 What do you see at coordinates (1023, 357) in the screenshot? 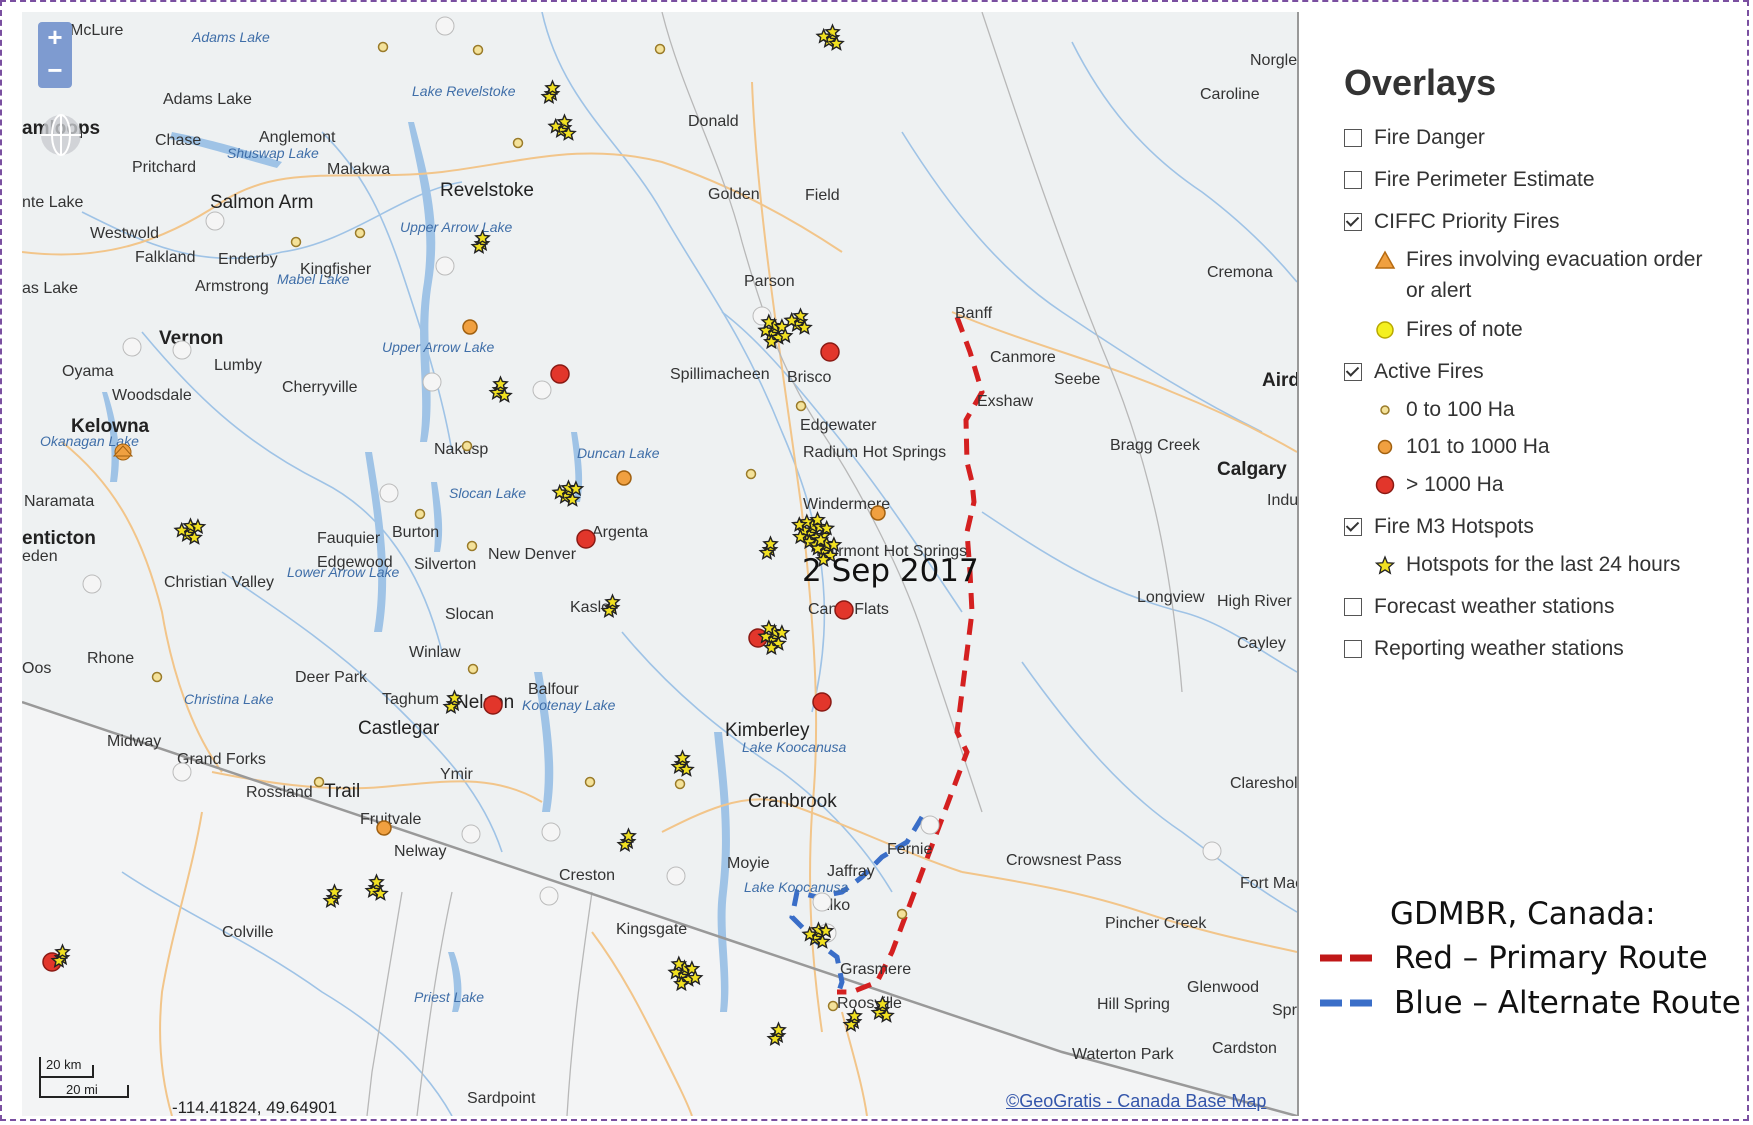
I see `place-label: Canmore` at bounding box center [1023, 357].